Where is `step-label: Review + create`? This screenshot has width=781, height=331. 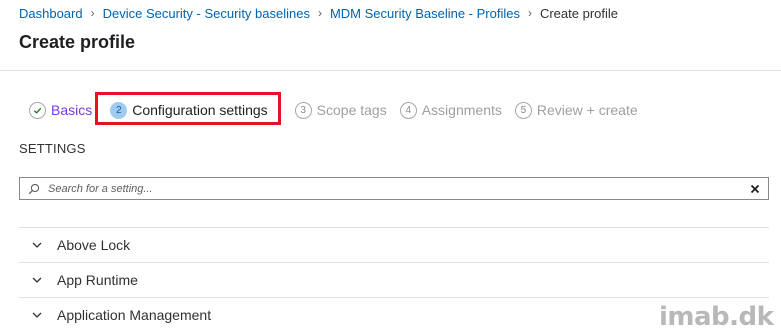
step-label: Review + create is located at coordinates (587, 110).